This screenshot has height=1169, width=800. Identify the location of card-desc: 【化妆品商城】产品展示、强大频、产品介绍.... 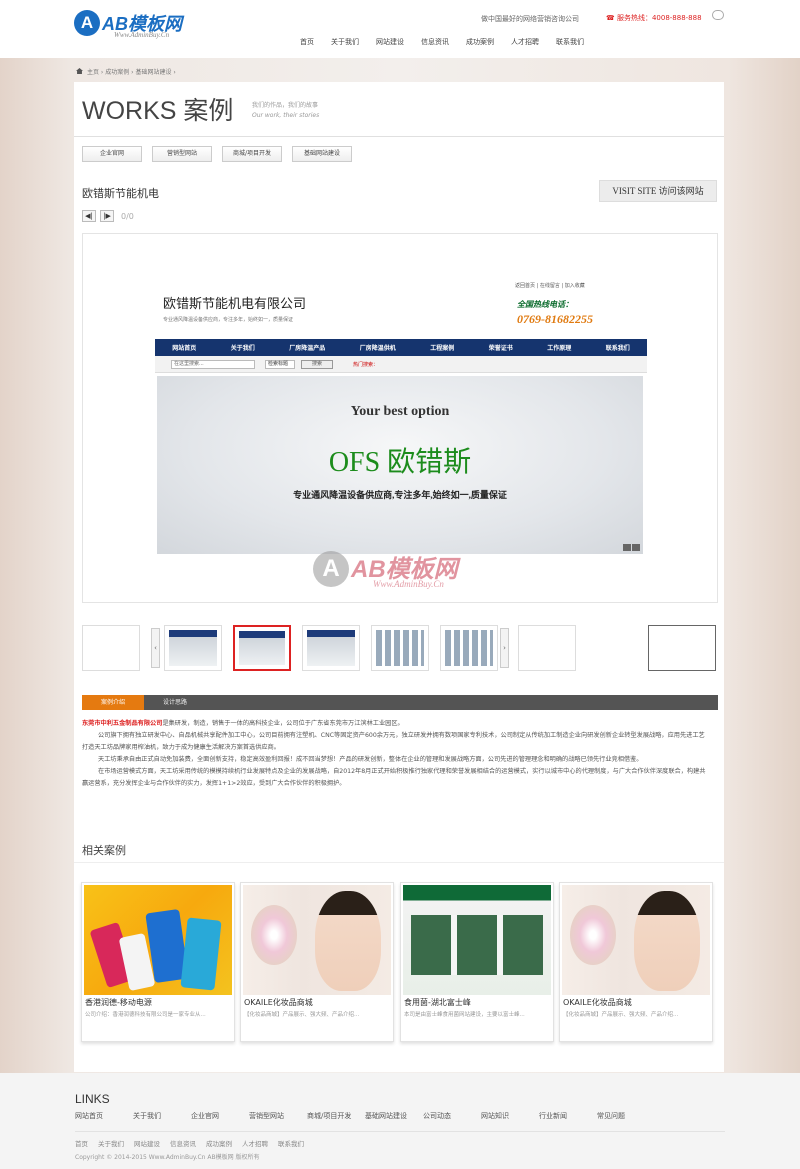
(621, 1015).